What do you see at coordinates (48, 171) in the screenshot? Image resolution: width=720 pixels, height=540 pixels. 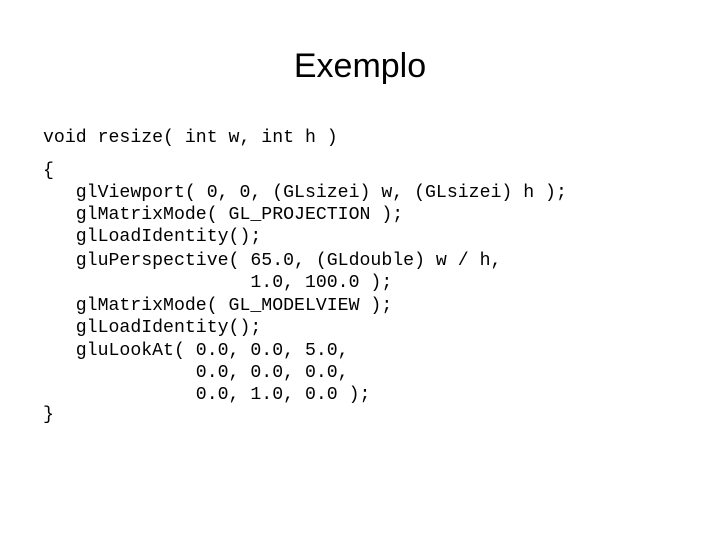 I see `code-open-brace: {` at bounding box center [48, 171].